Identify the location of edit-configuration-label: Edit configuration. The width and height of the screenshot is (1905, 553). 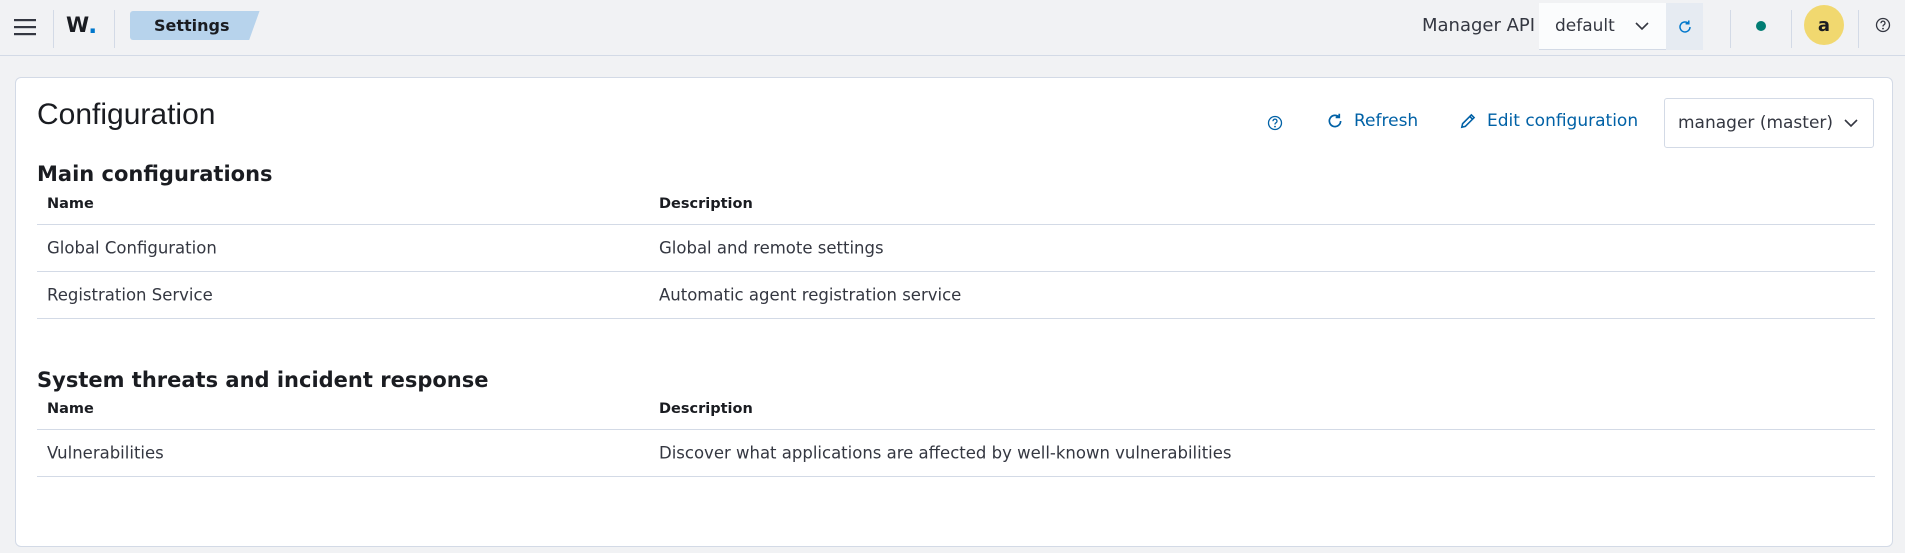
(1563, 121).